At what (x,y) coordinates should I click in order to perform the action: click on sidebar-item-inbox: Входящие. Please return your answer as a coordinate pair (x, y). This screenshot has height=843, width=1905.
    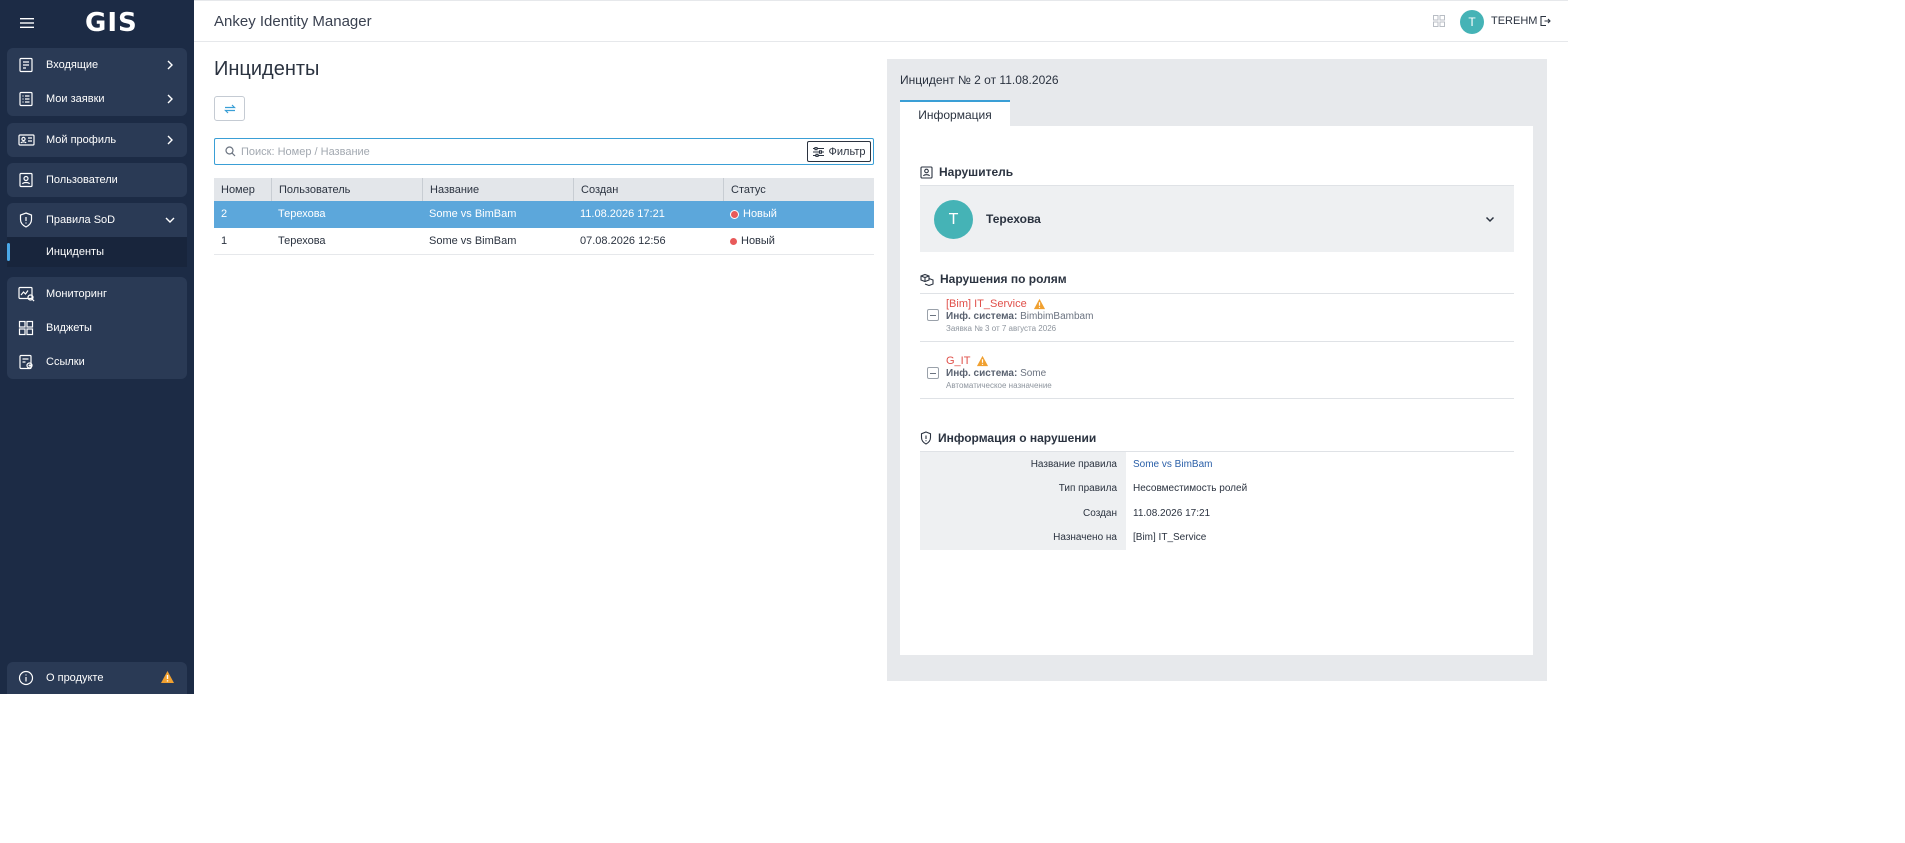
    Looking at the image, I should click on (97, 65).